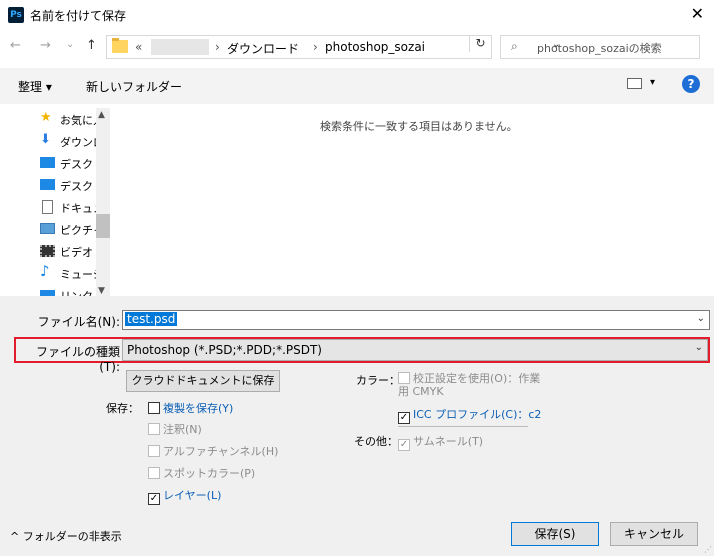  Describe the element at coordinates (46, 117) in the screenshot. I see `star-icon: ★` at that location.